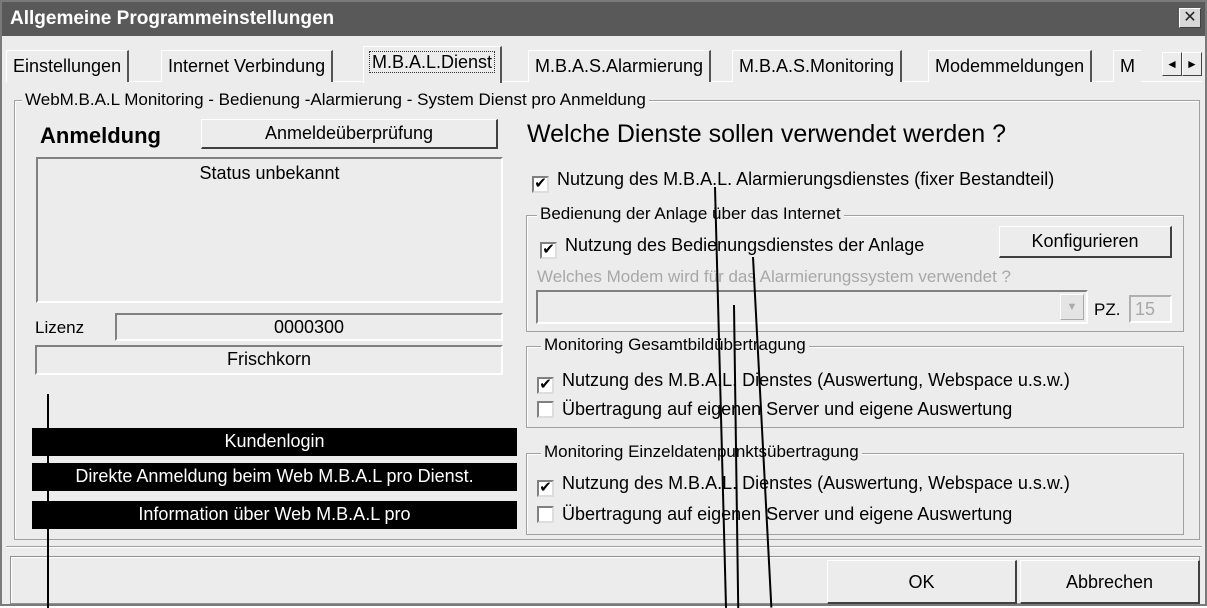 This screenshot has height=608, width=1207. Describe the element at coordinates (690, 214) in the screenshot. I see `bedienung-legend: Bedienung der Anlage über das Internet` at that location.